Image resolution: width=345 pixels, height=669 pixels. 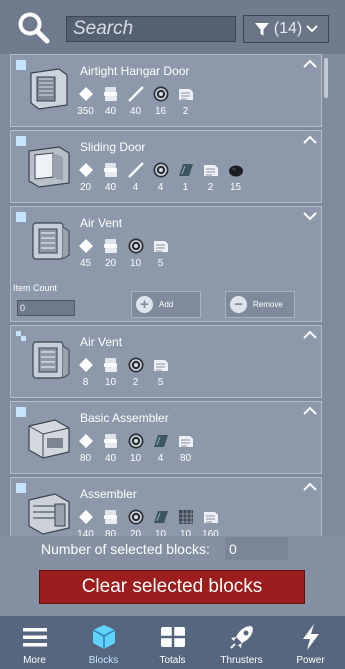 I want to click on selected-blocks-count: 0, so click(x=256, y=548).